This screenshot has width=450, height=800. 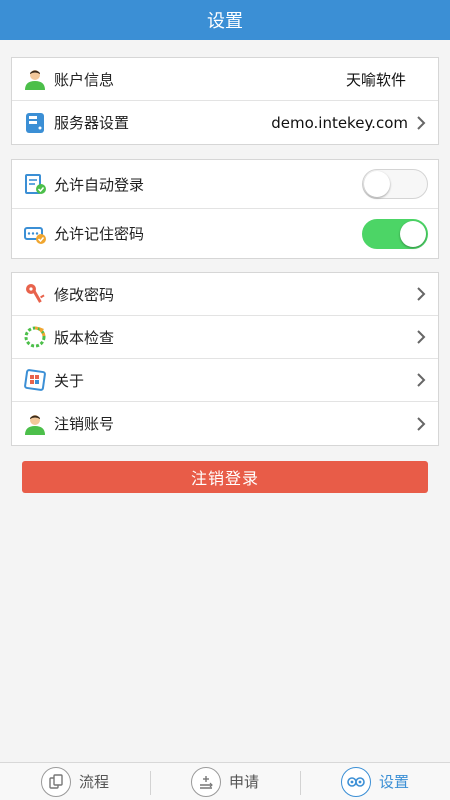 I want to click on auto-login-toggle, so click(x=395, y=184).